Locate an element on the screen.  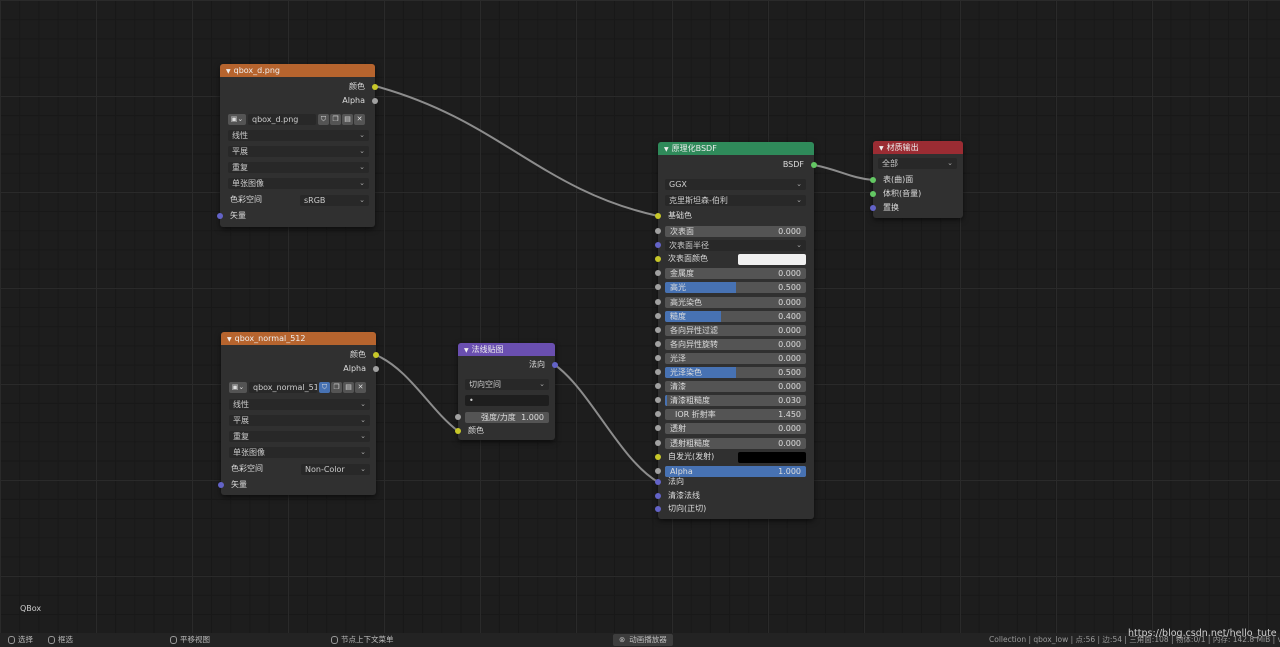
slider-label: 清漆 is located at coordinates (678, 387).